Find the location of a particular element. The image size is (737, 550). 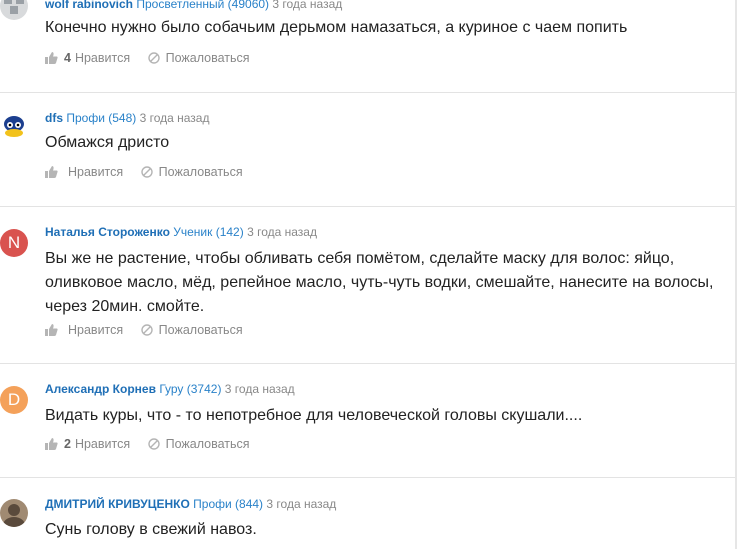

answer-meta: dfs Профи (548) 3 года назад is located at coordinates (127, 118).